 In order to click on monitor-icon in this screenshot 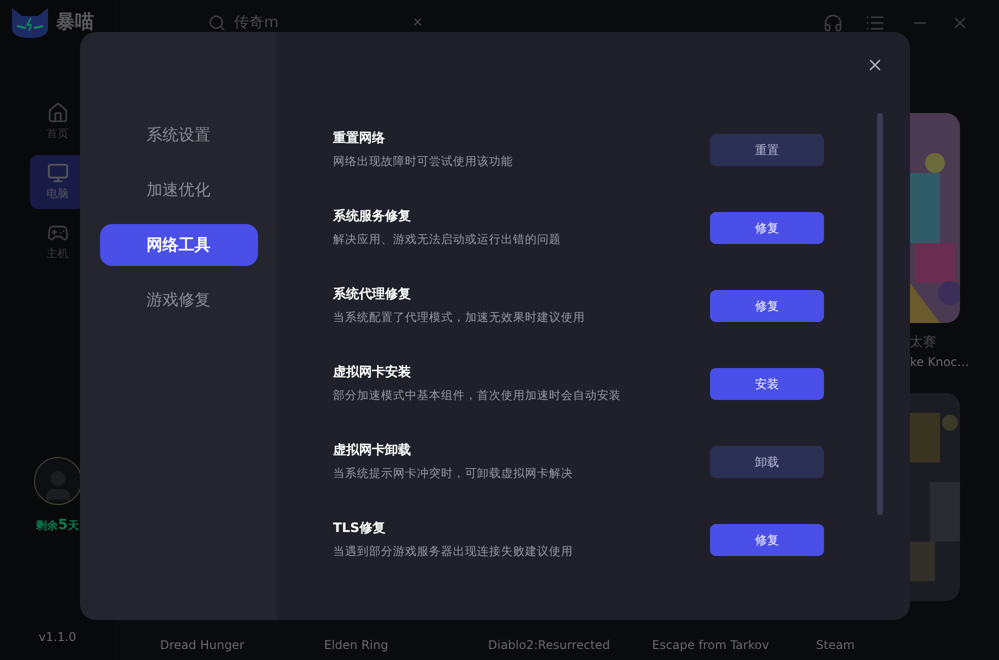, I will do `click(57, 173)`.